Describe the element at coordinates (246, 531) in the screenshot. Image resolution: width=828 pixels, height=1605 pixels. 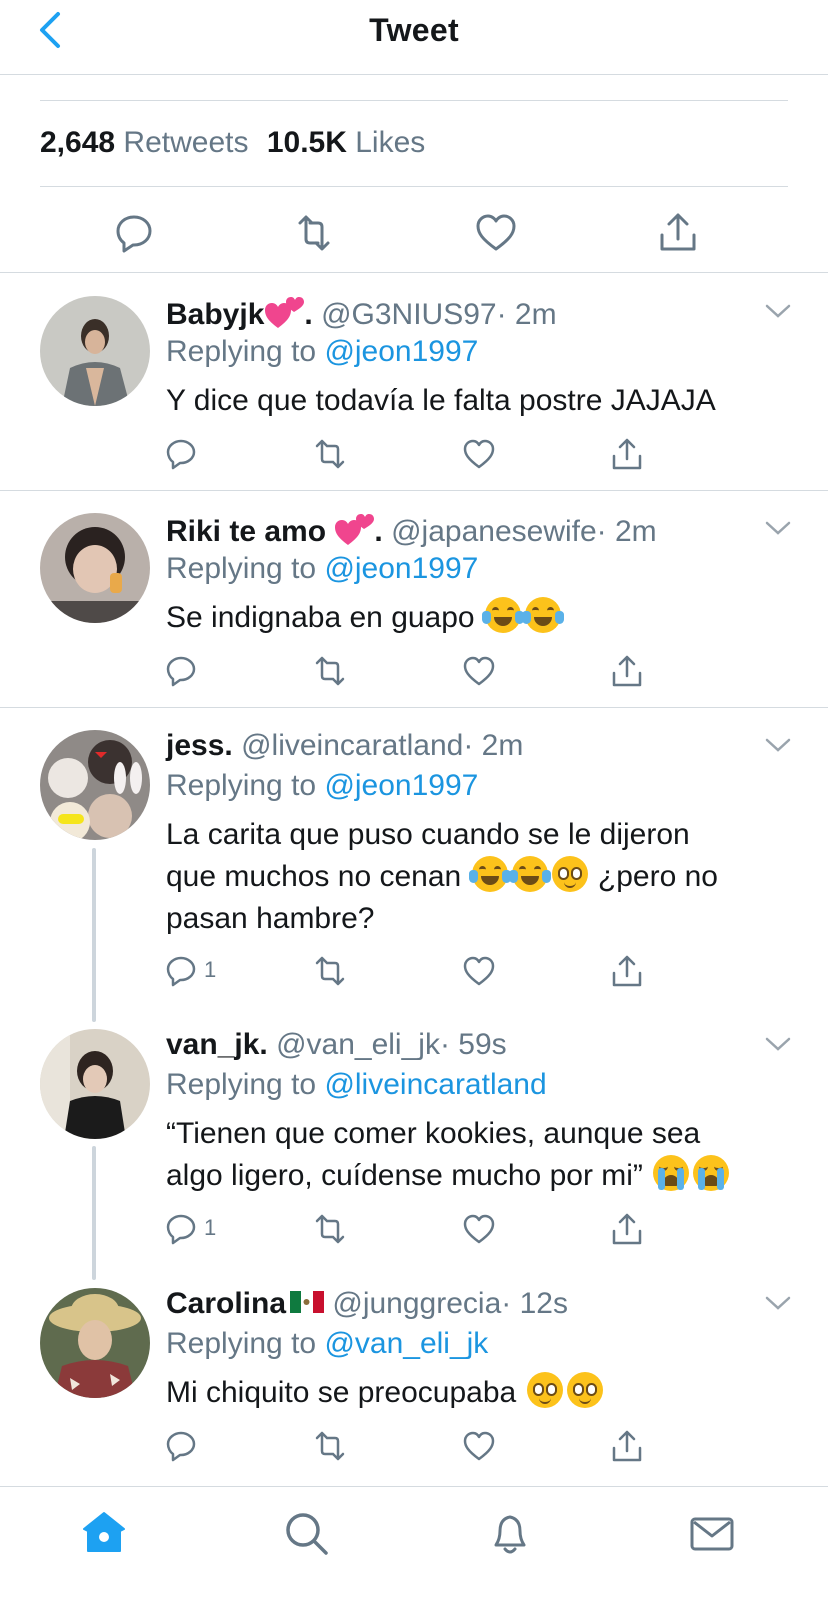
I see `display-name: Riki te amo` at that location.